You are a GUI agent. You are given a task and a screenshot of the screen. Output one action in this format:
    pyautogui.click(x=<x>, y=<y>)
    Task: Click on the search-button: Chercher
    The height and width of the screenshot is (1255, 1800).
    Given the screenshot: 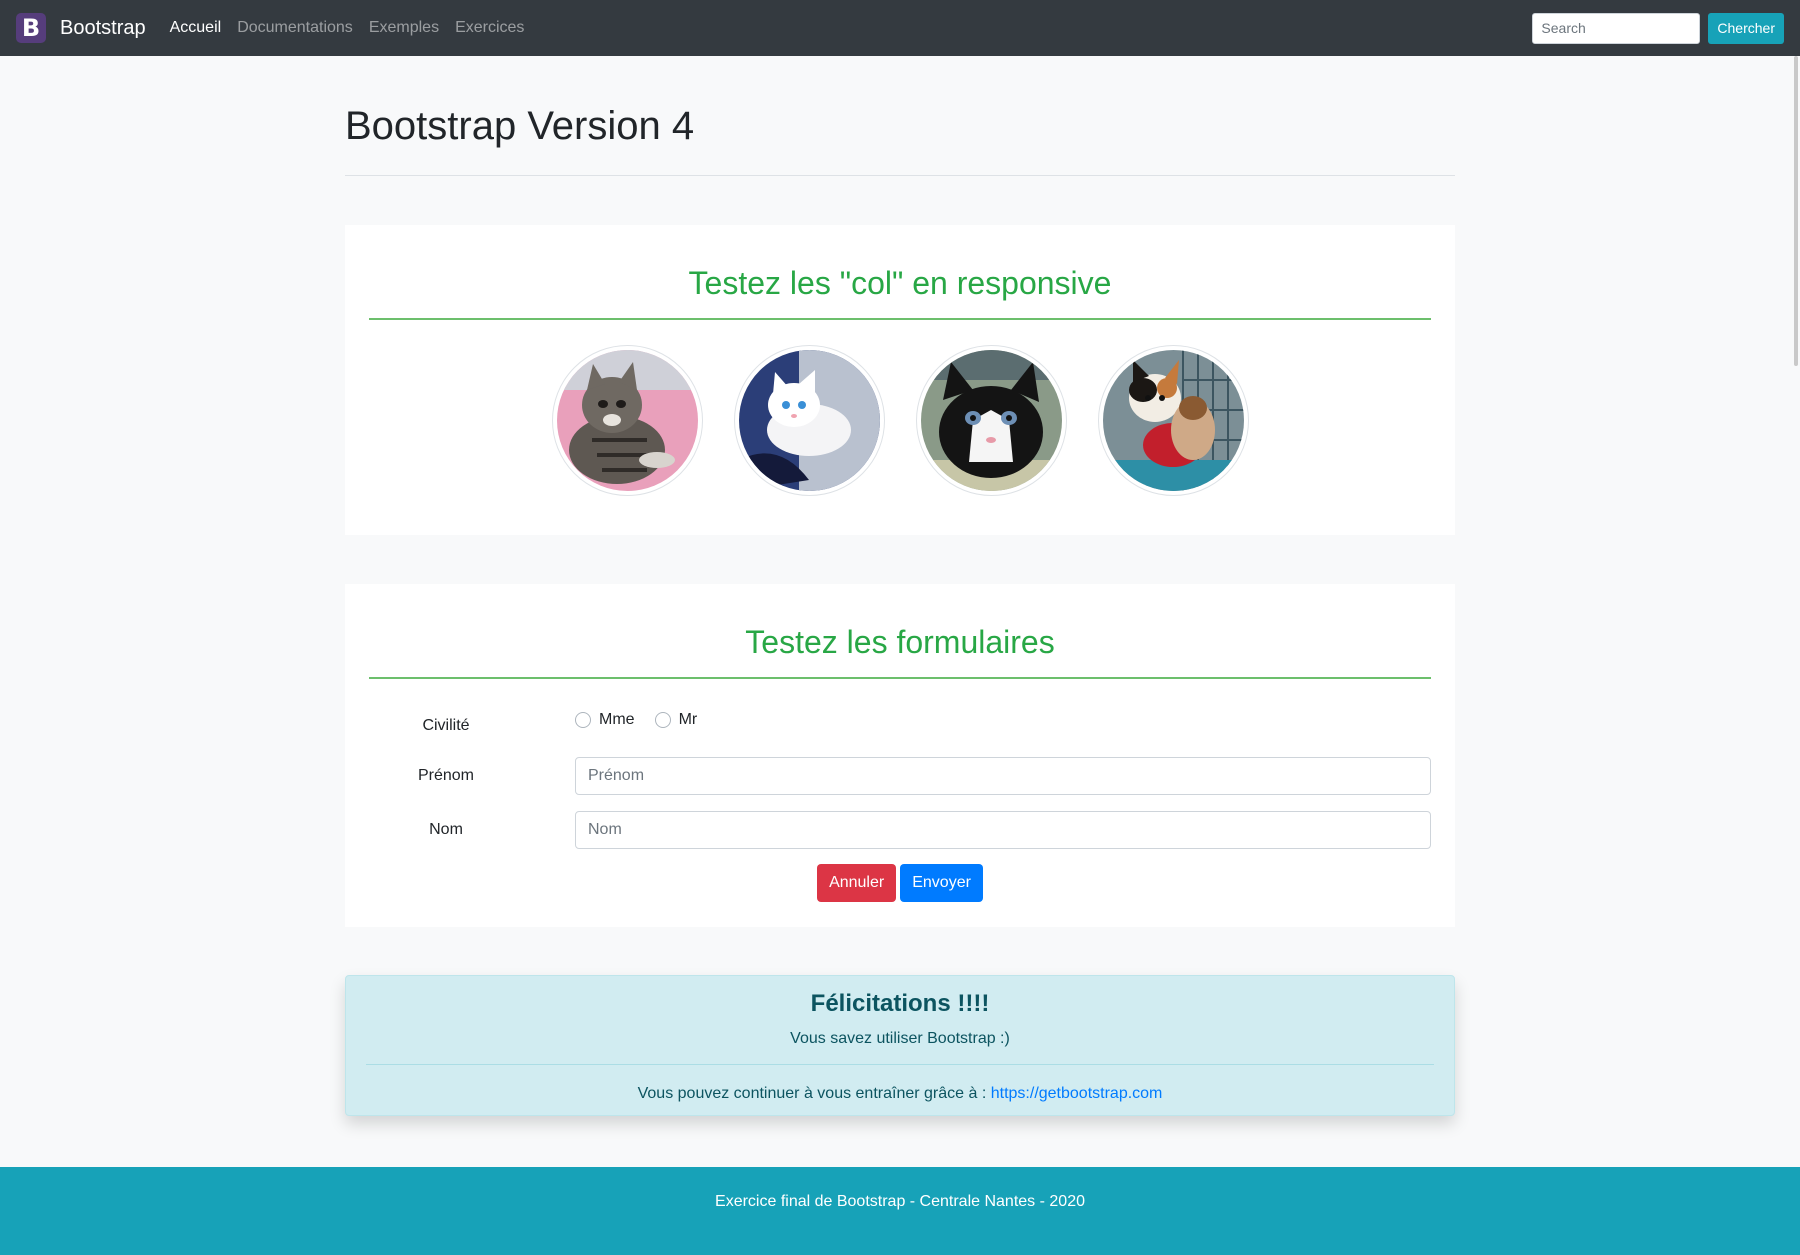 What is the action you would take?
    pyautogui.click(x=1746, y=28)
    